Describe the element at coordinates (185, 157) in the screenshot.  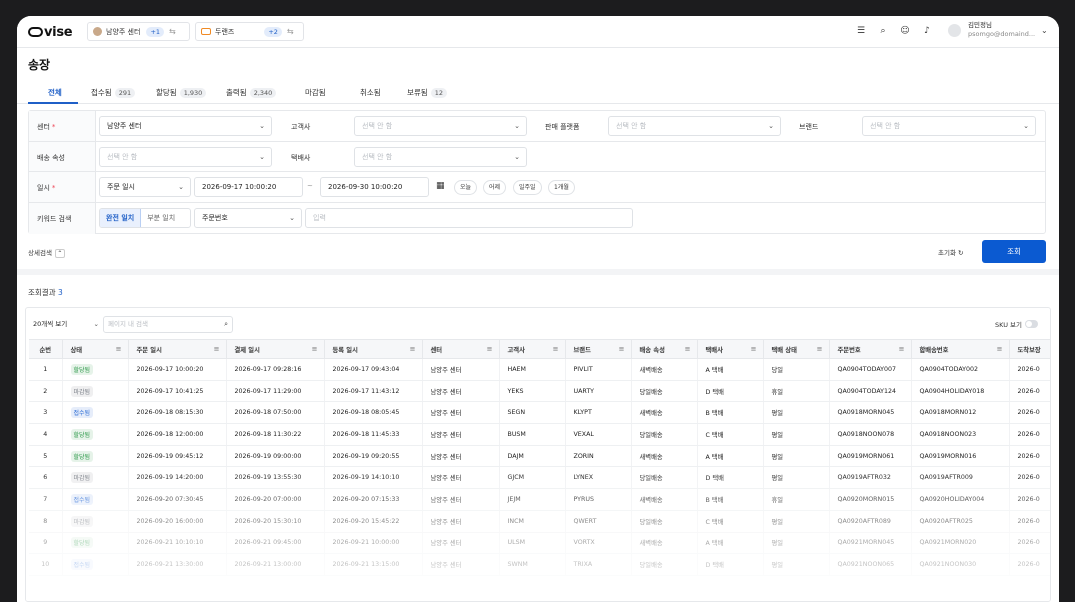
I see `delivery-attr-select: 선택 안 함 ⌄` at that location.